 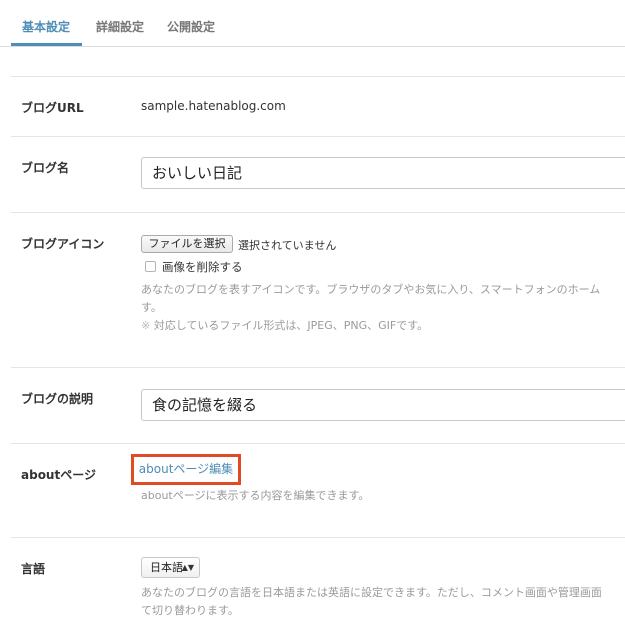 What do you see at coordinates (287, 245) in the screenshot?
I see `file-status-text: 選択されていません` at bounding box center [287, 245].